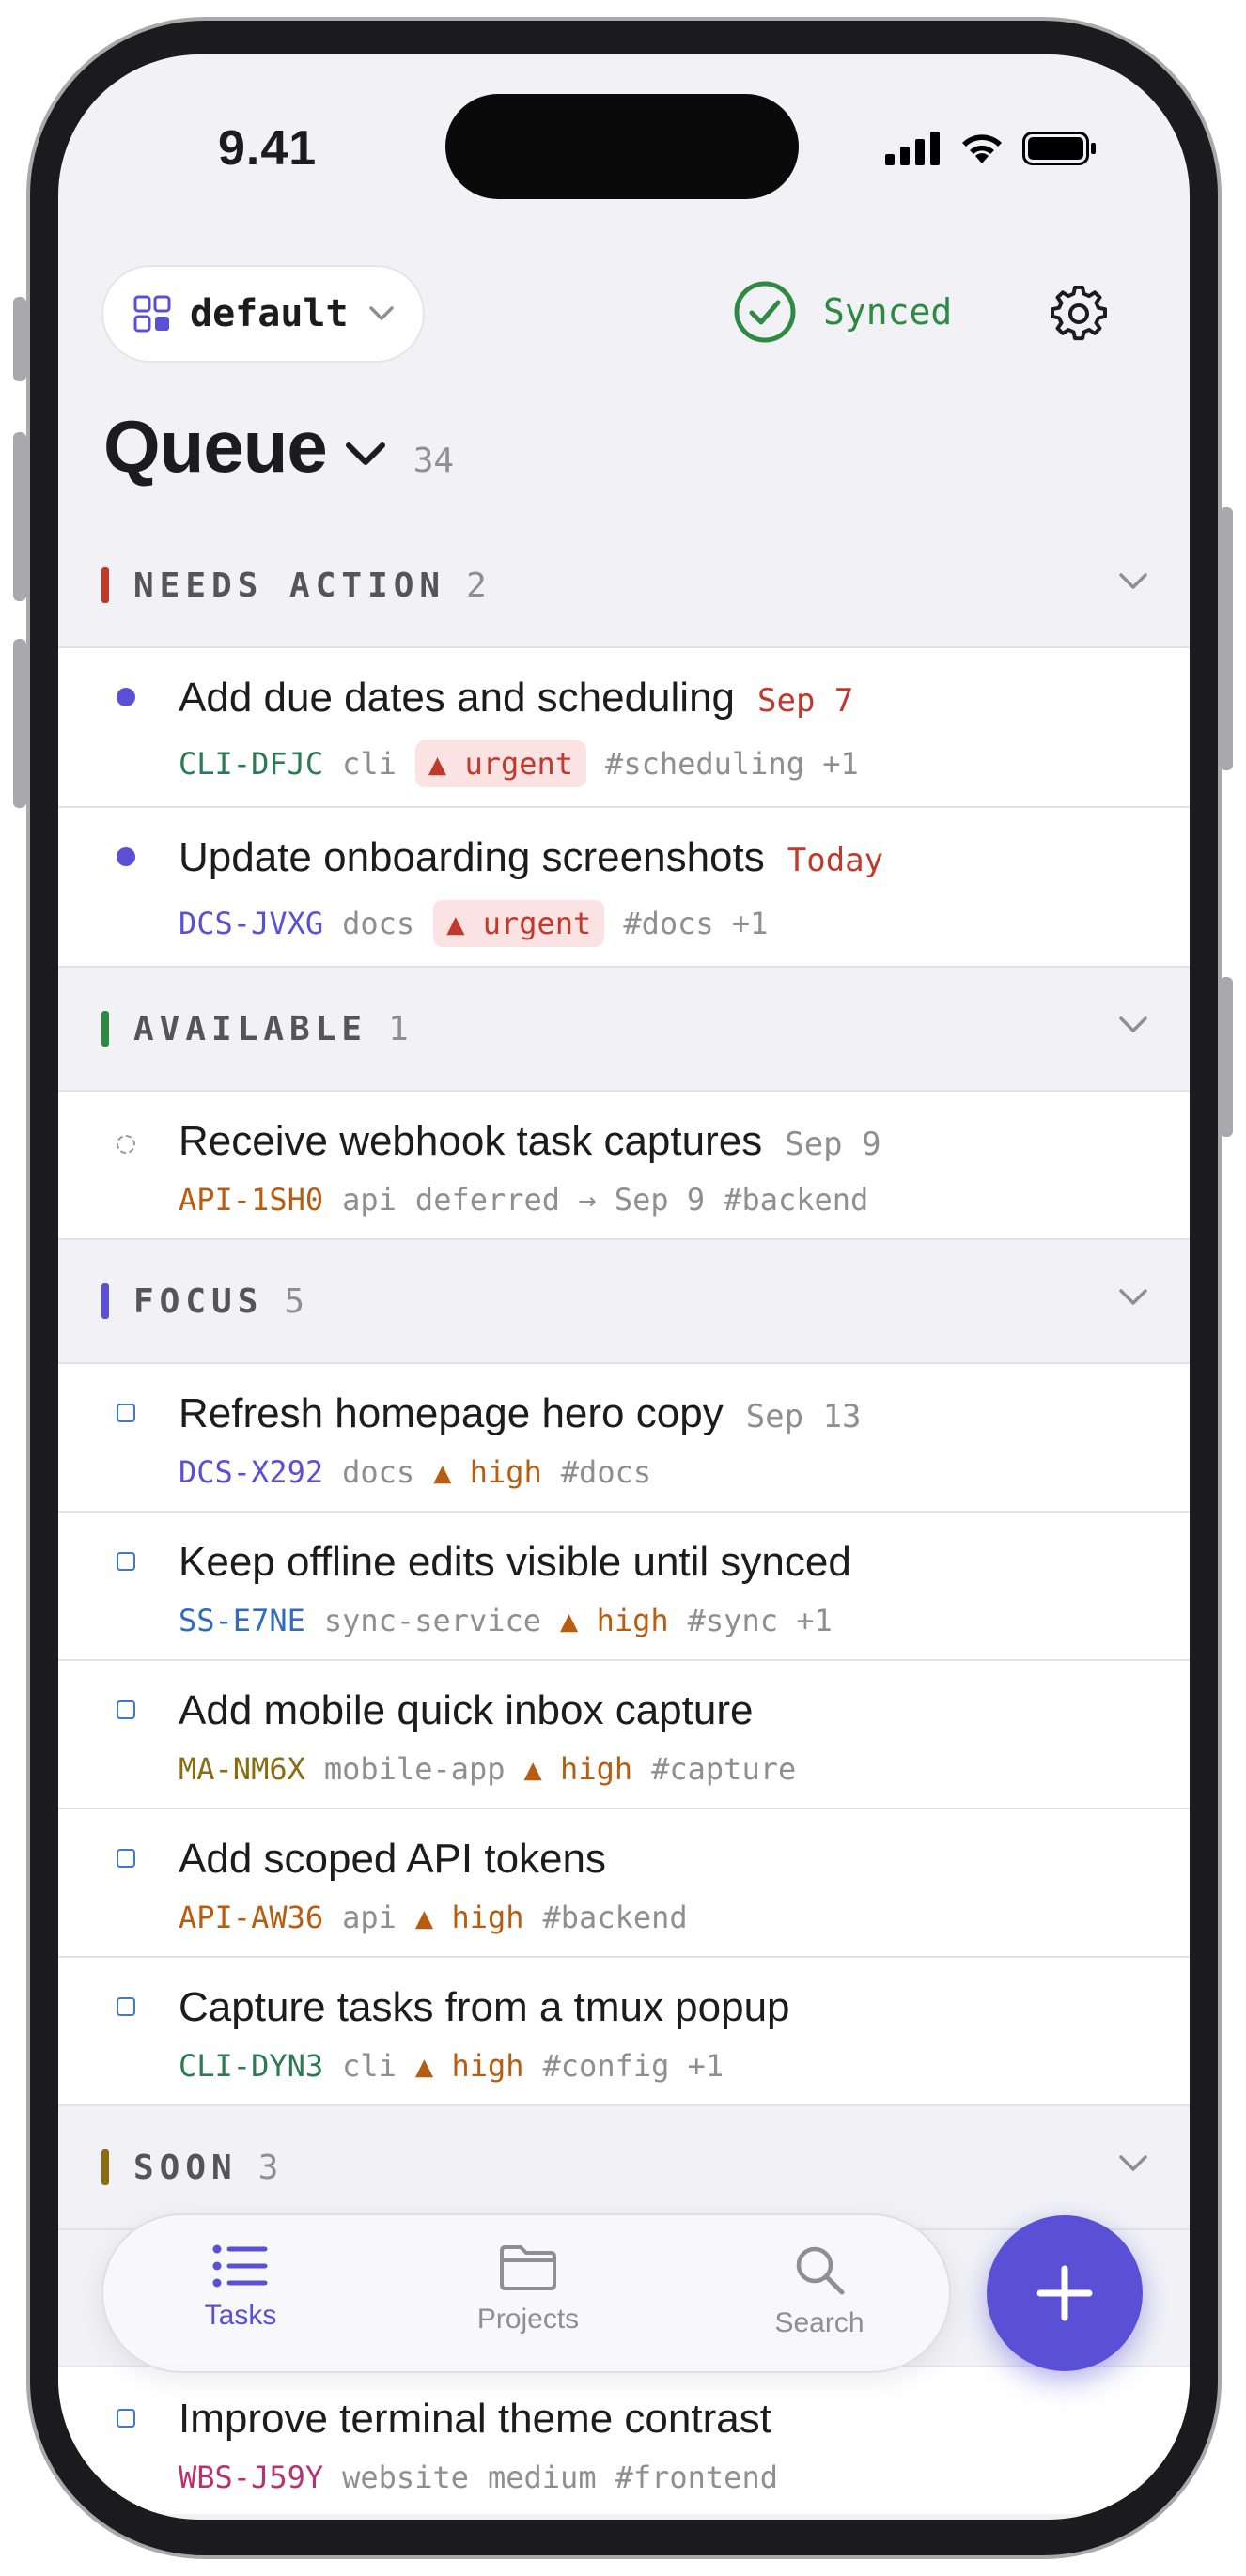  I want to click on section-available: AVAILABLE 1, so click(624, 1030).